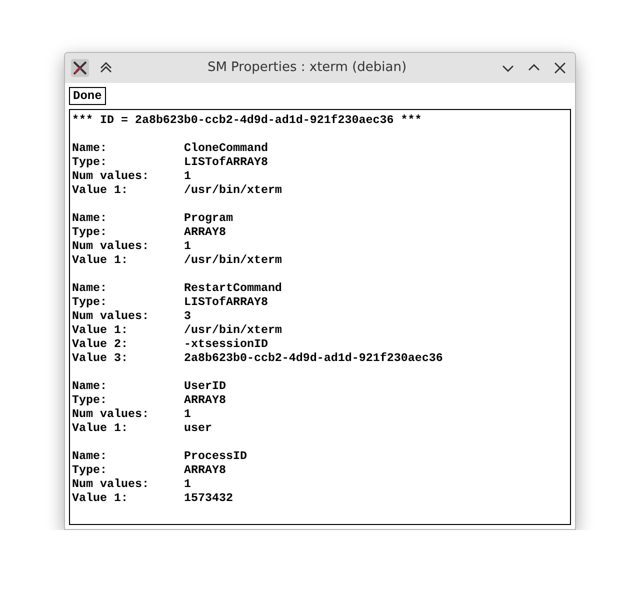  Describe the element at coordinates (198, 428) in the screenshot. I see `property-value: user` at that location.